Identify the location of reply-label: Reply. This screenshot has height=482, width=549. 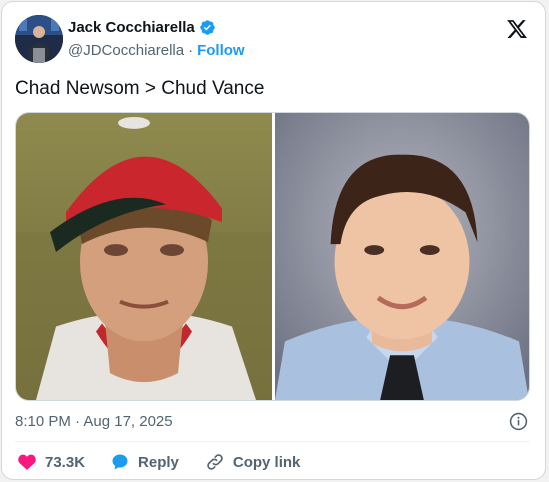
(158, 462).